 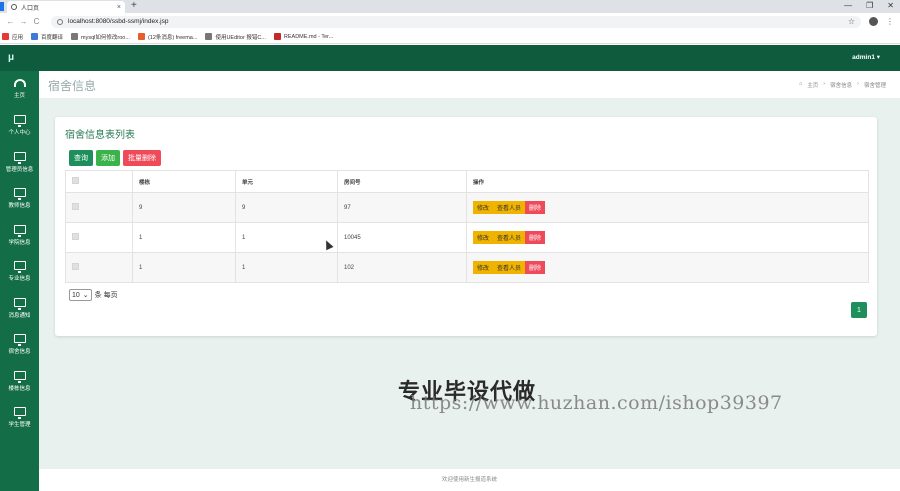 I want to click on breadcrumb: ⌂ 主页 › 宿舍信息 › 宿舍管理, so click(x=842, y=85).